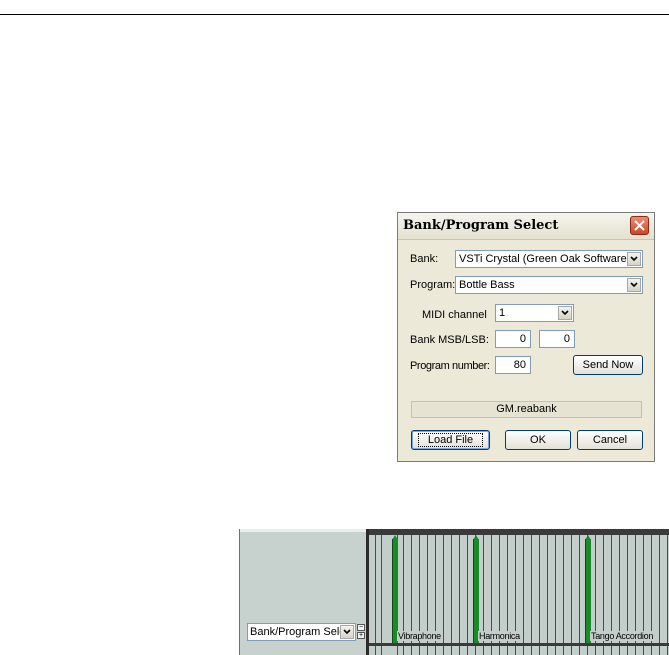 The image size is (669, 655). I want to click on program-number-label: Program number:, so click(450, 366).